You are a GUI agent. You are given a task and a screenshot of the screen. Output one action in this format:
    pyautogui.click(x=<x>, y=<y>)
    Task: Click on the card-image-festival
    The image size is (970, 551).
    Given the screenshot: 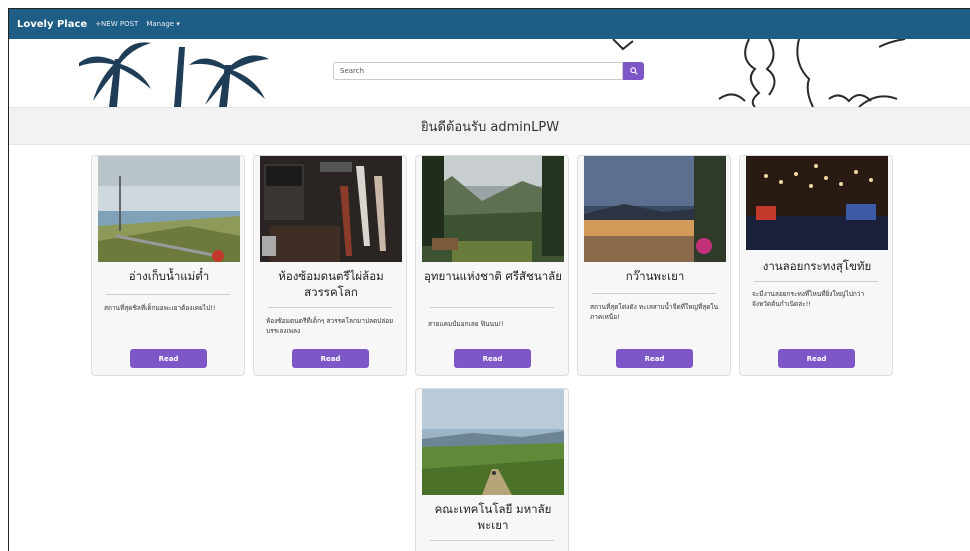 What is the action you would take?
    pyautogui.click(x=817, y=203)
    